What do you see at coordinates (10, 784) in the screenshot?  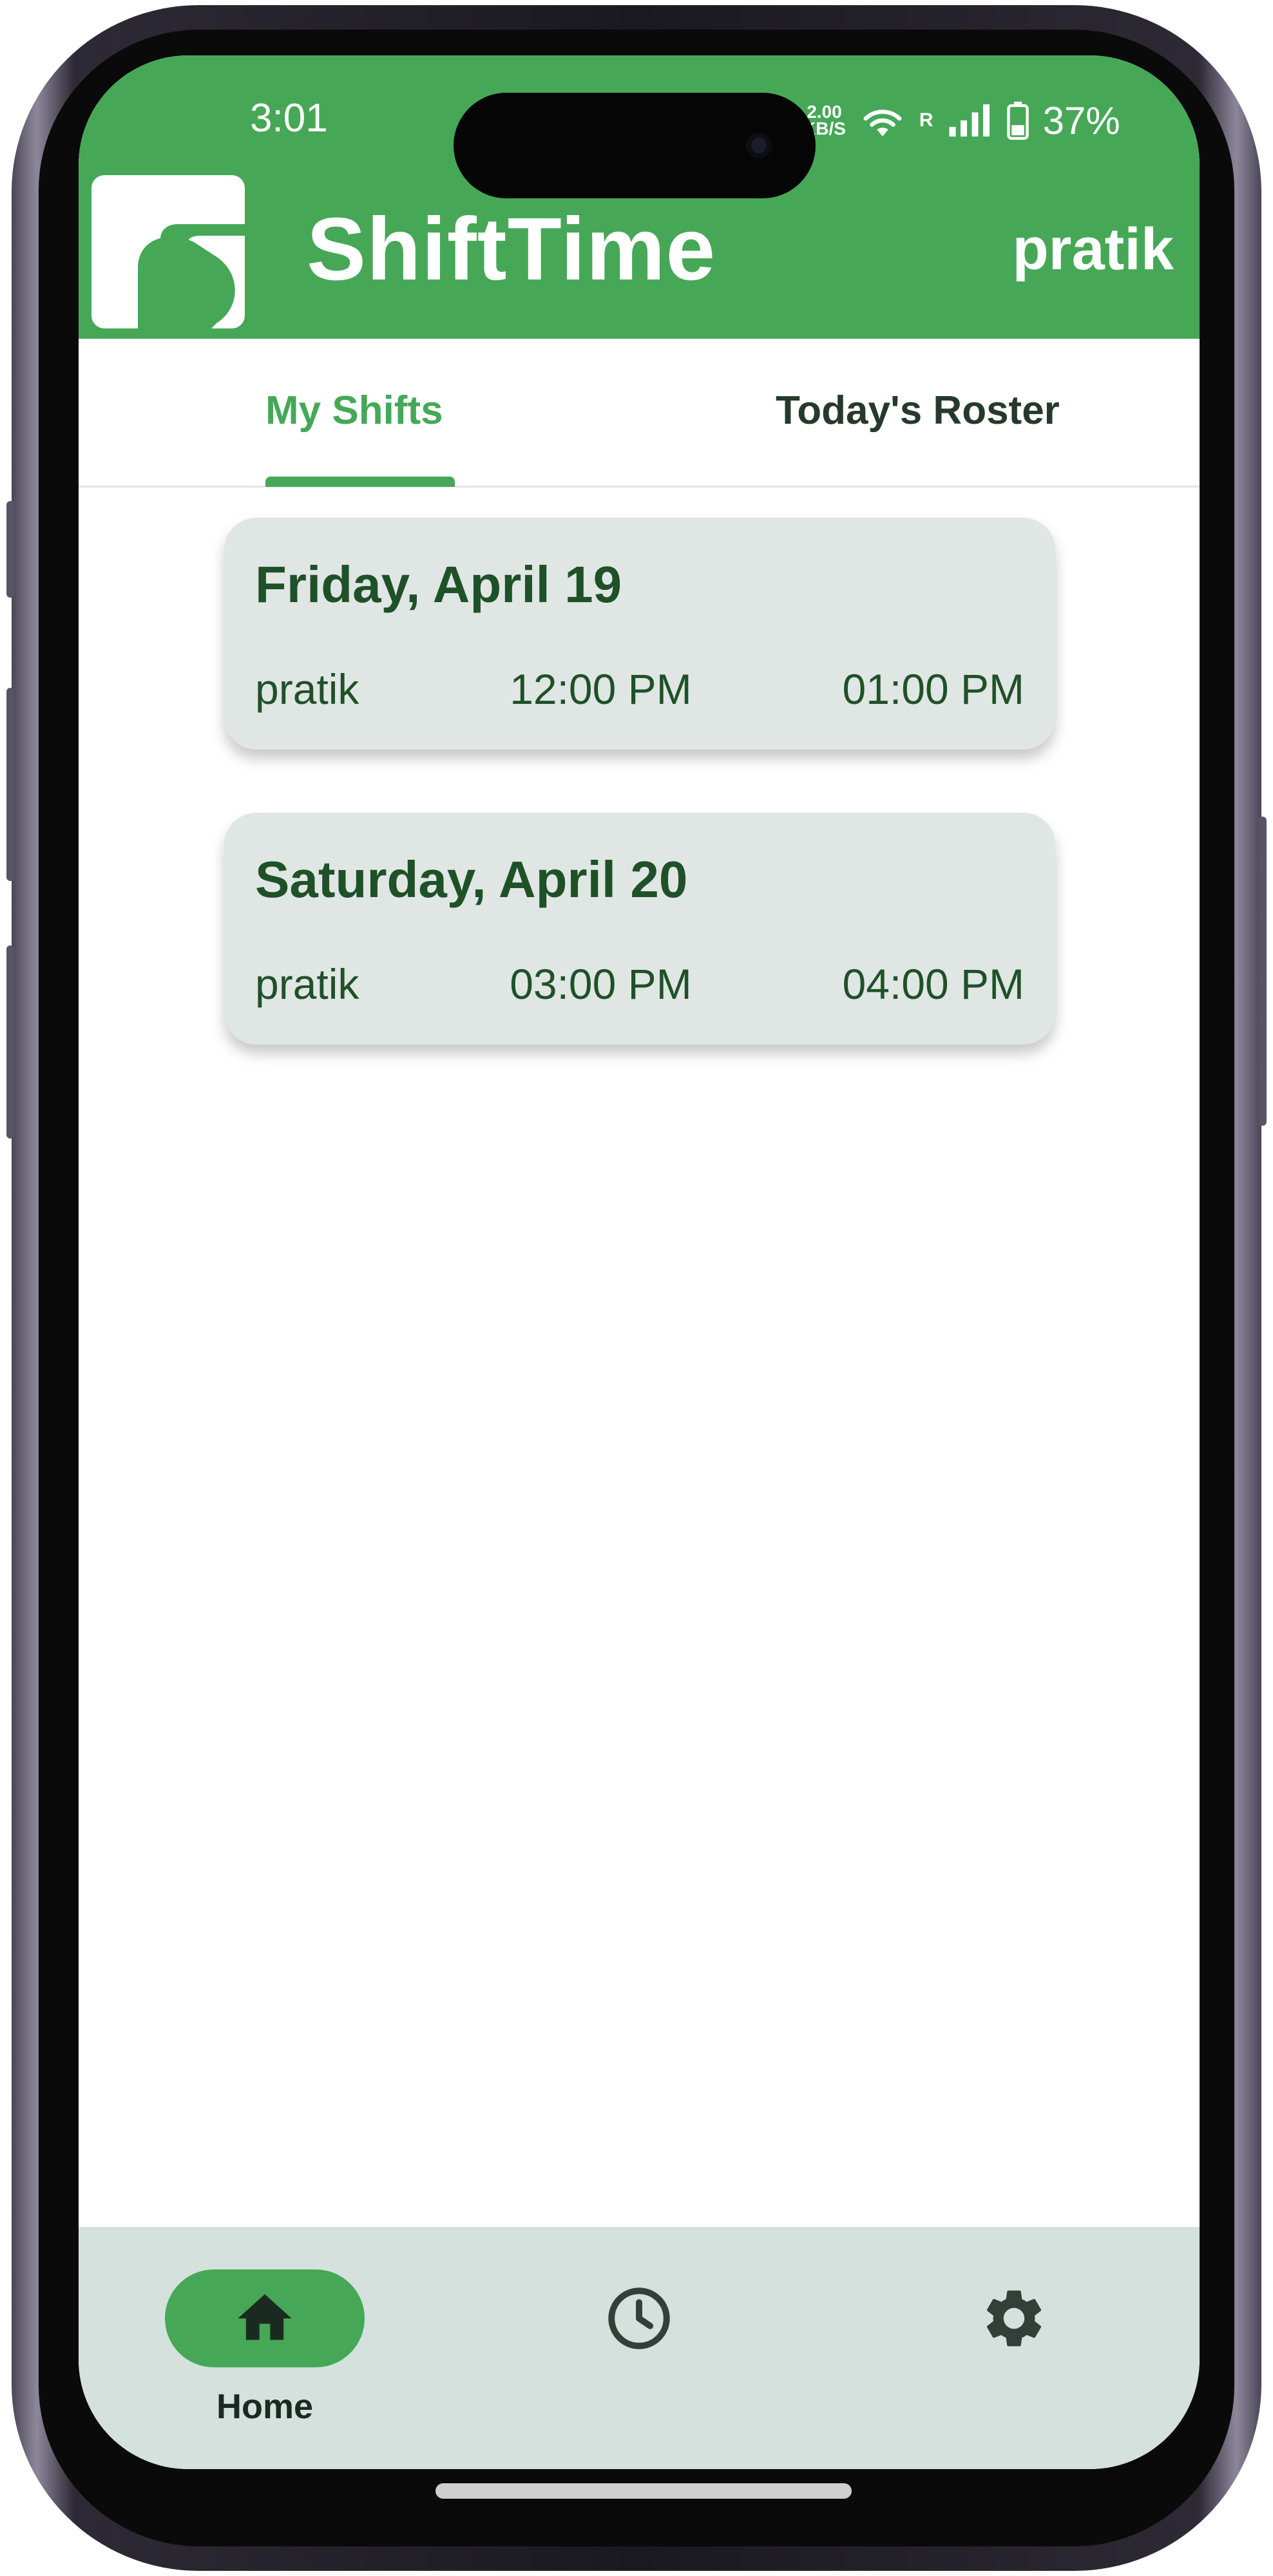 I see `volume-up-button` at bounding box center [10, 784].